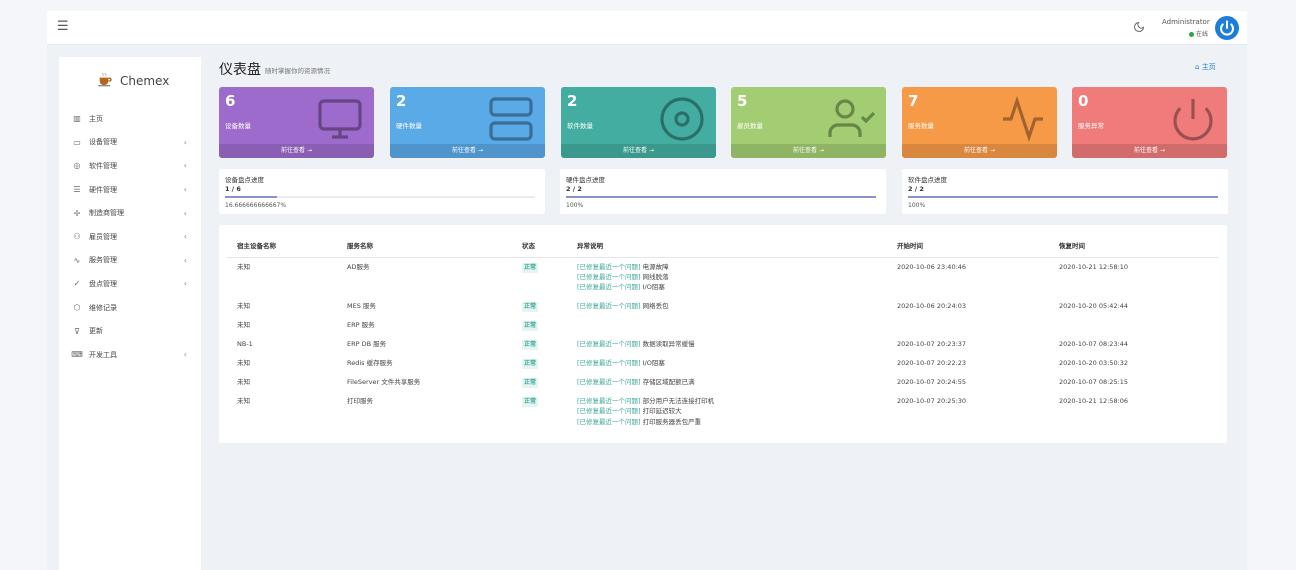  I want to click on issue-text: 网线脱落, so click(654, 276).